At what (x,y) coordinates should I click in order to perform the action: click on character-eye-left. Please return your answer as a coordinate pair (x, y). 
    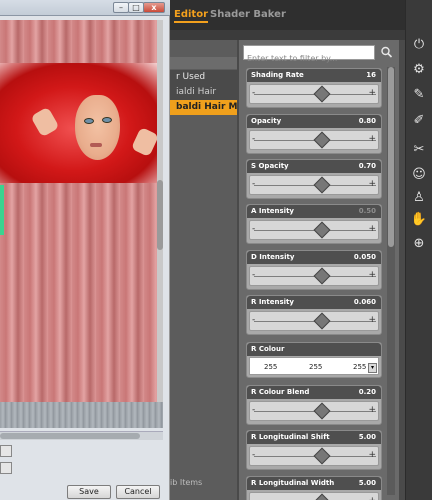
    Looking at the image, I should click on (89, 121).